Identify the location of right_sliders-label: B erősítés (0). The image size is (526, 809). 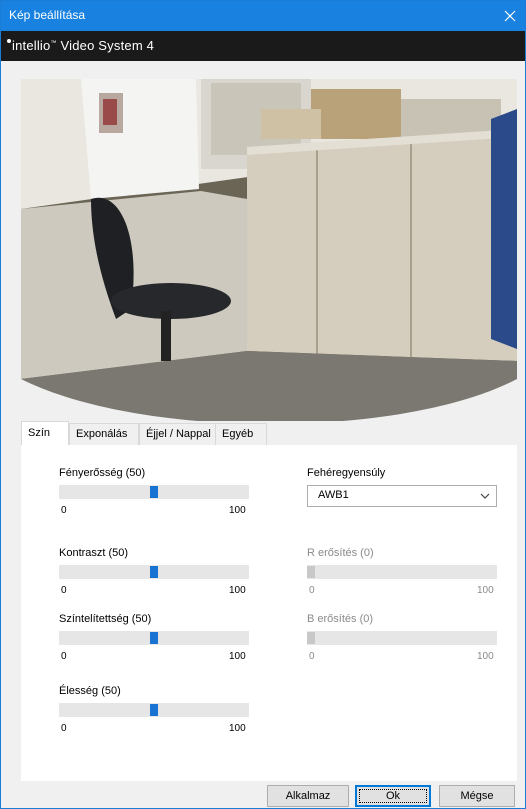
(340, 619).